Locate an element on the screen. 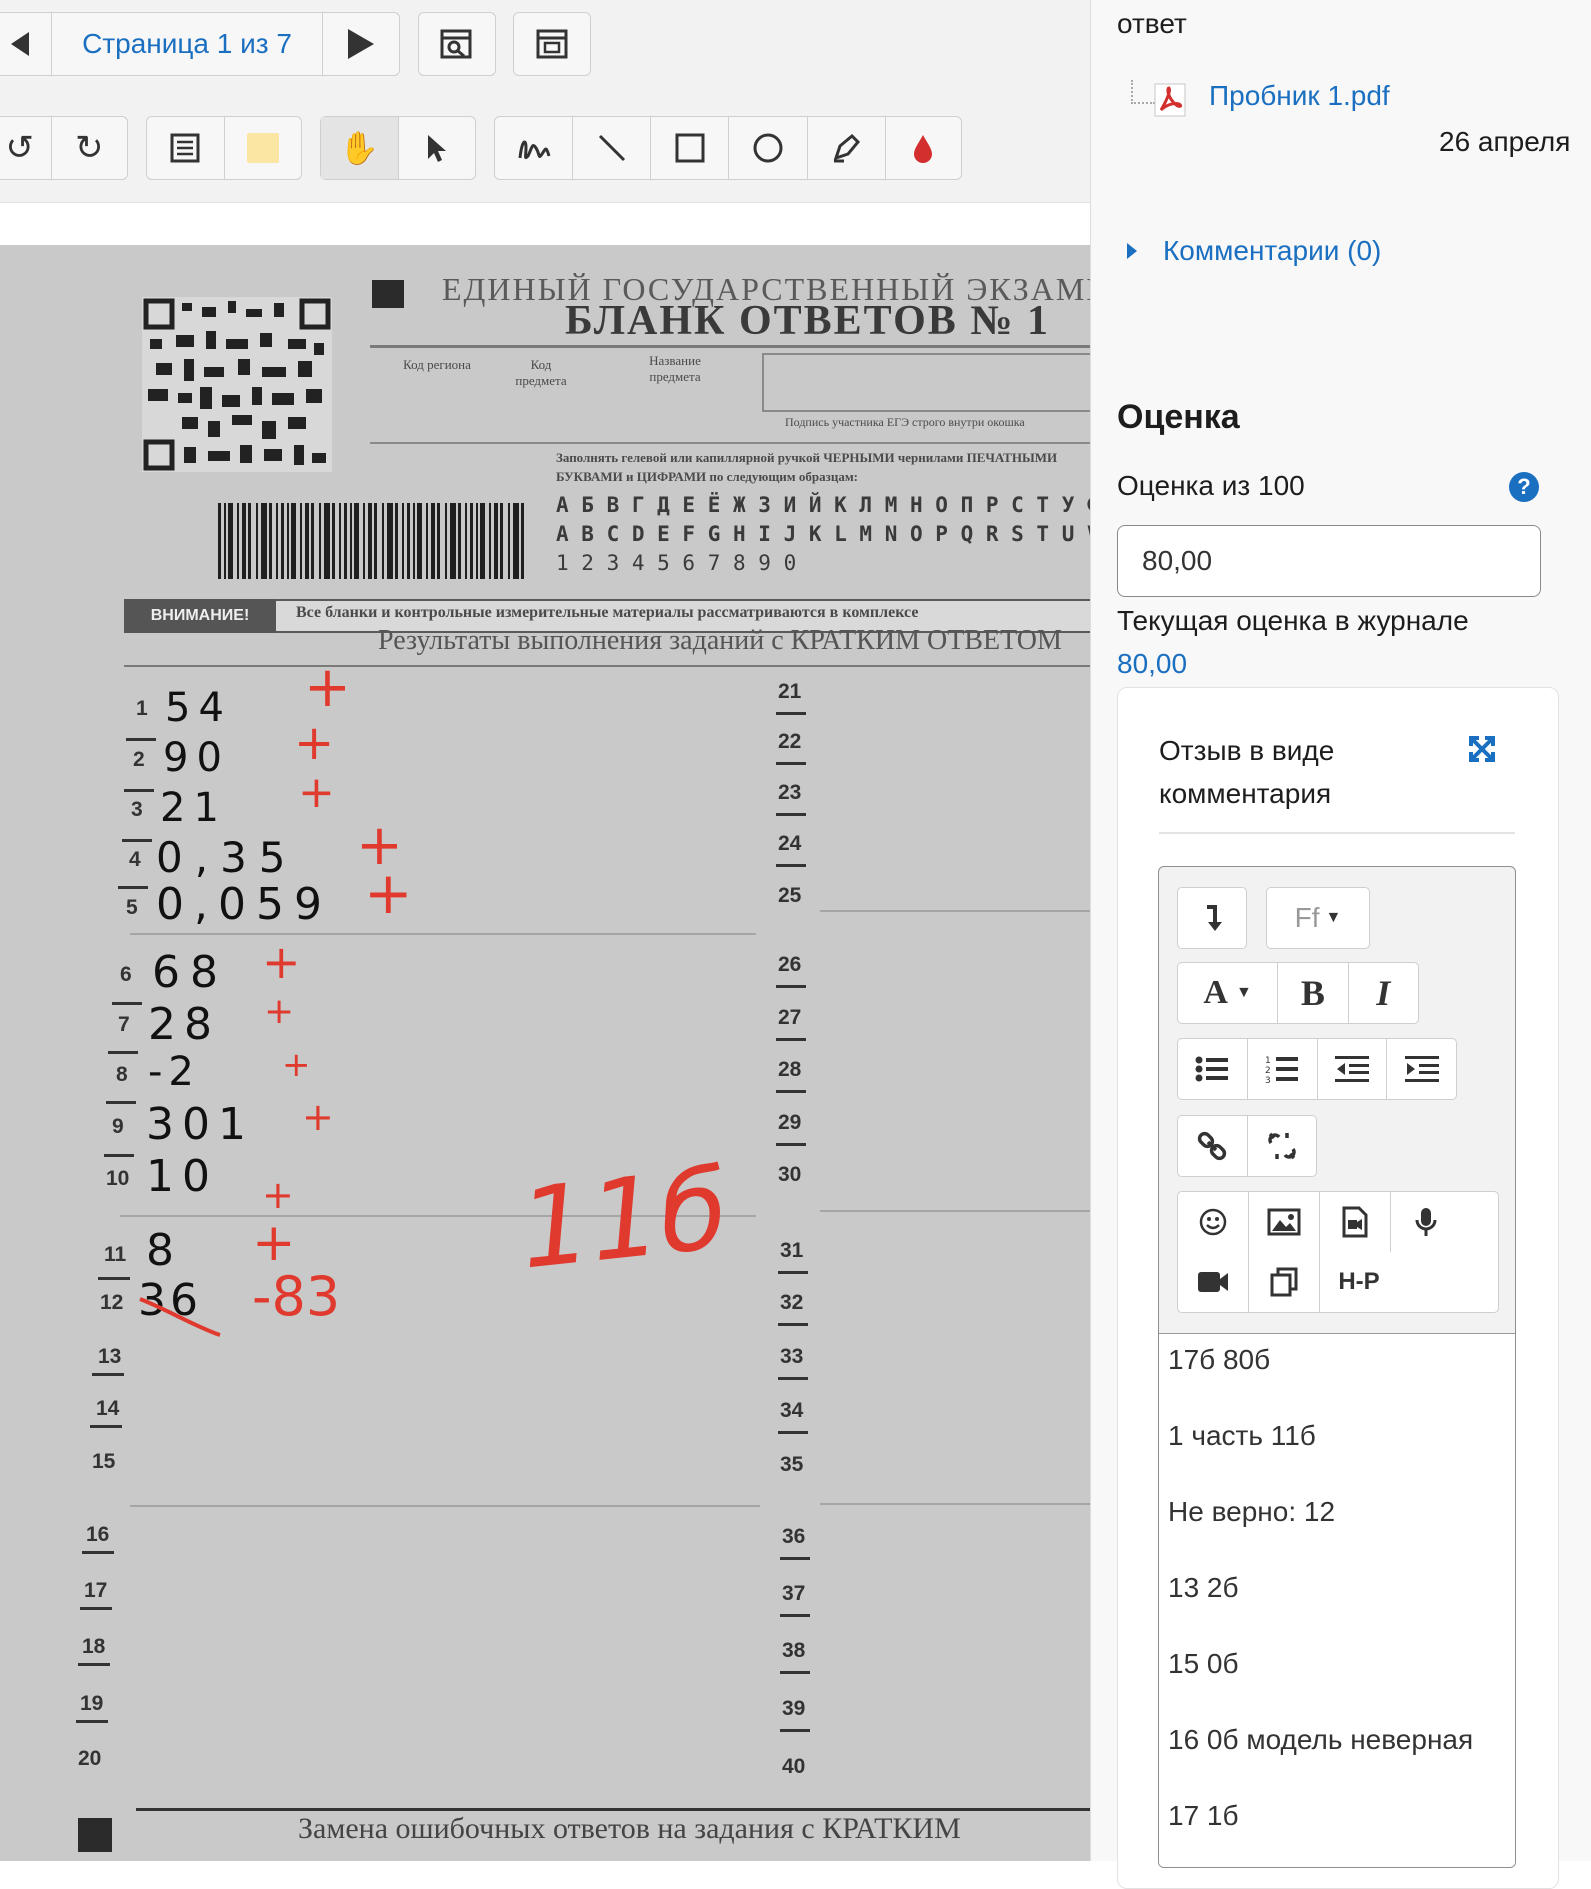 This screenshot has height=1889, width=1591. answer-value-2: 90 is located at coordinates (196, 758).